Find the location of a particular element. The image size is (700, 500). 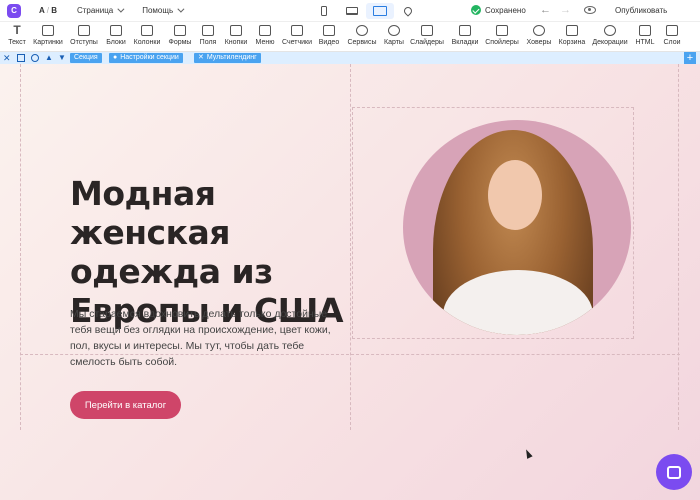

tool-label: Картинки is located at coordinates (48, 42).